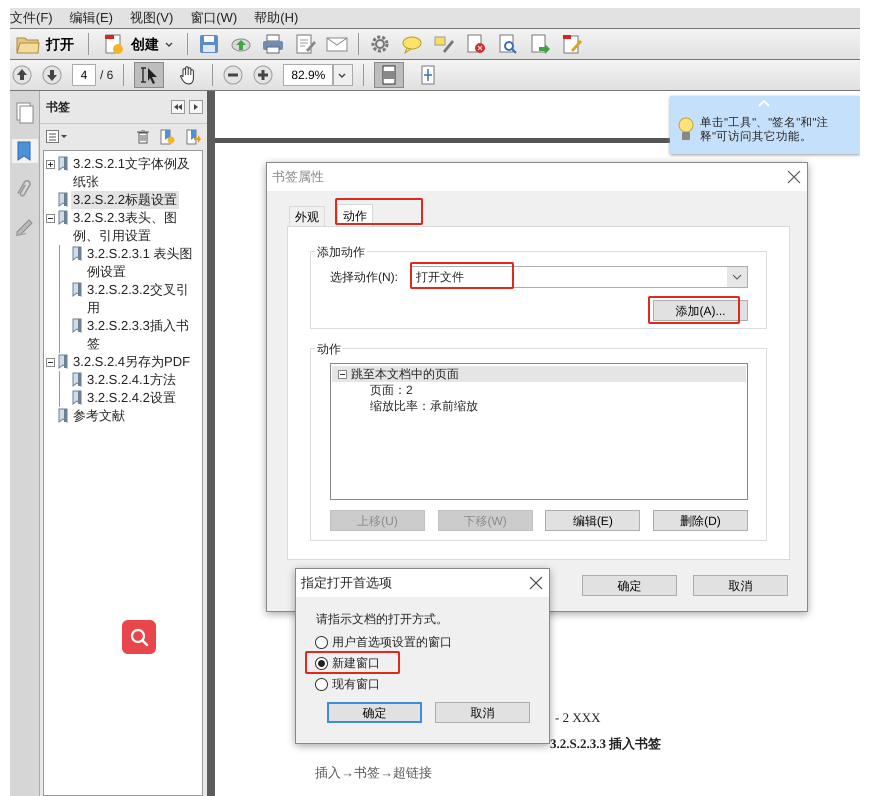 This screenshot has width=876, height=796. Describe the element at coordinates (356, 684) in the screenshot. I see `option-label: 现有窗口` at that location.